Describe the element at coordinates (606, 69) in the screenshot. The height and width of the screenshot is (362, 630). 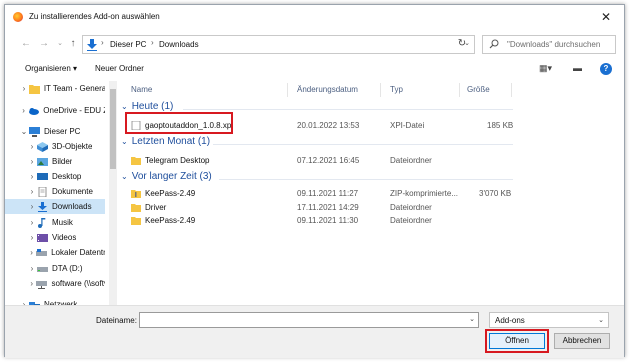
I see `help-icon: ?` at that location.